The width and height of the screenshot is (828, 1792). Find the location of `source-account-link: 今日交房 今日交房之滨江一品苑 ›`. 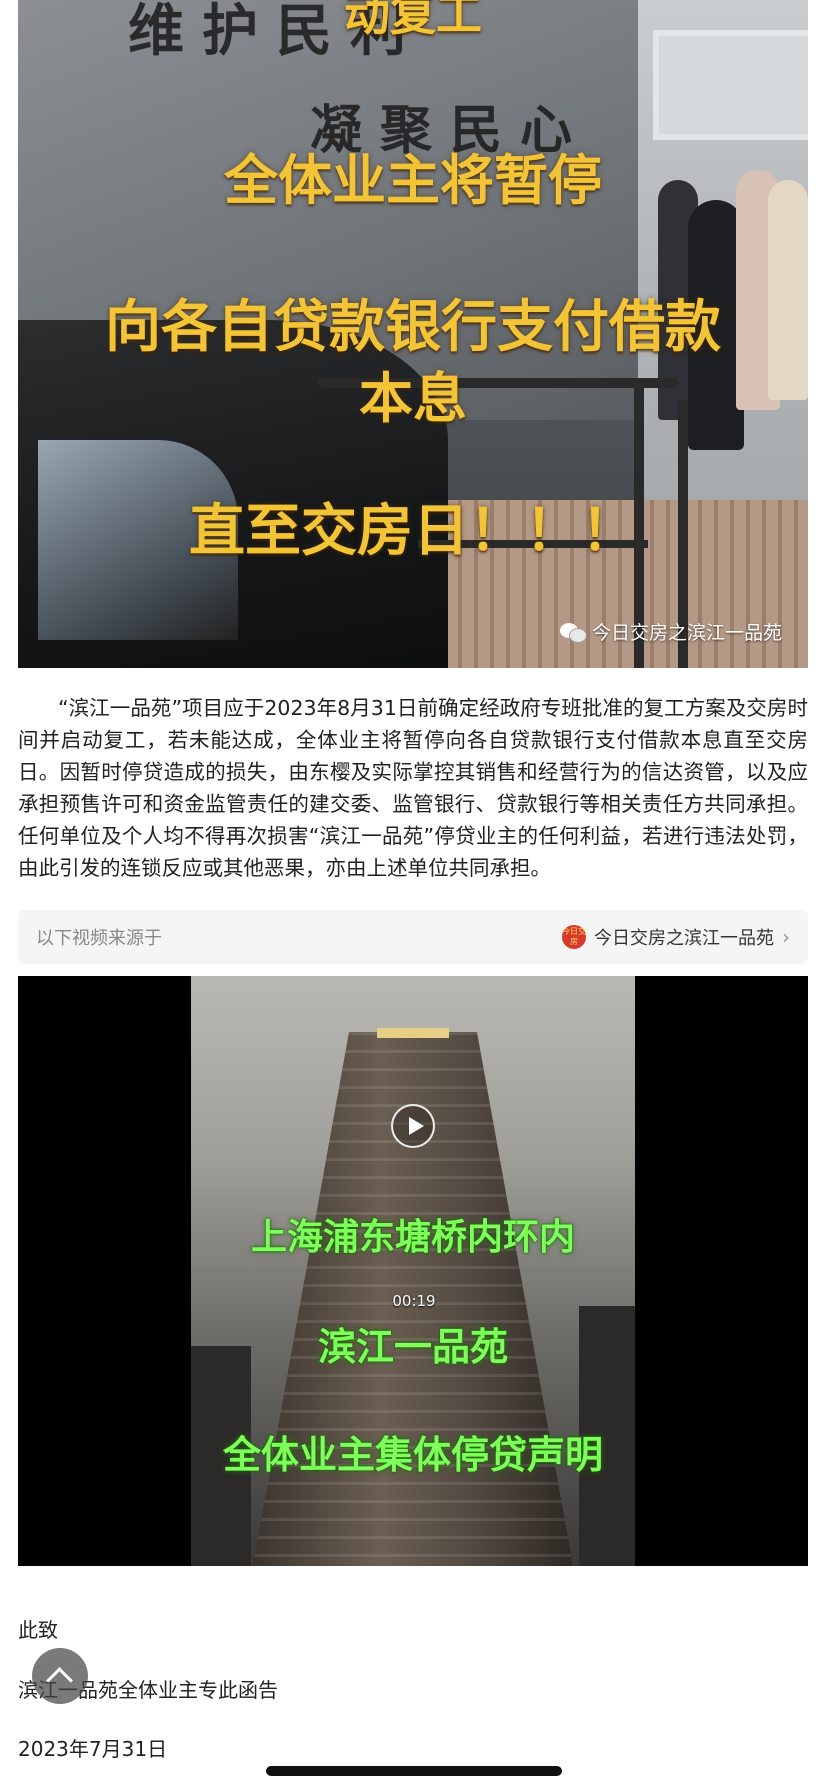

source-account-link: 今日交房 今日交房之滨江一品苑 › is located at coordinates (676, 937).